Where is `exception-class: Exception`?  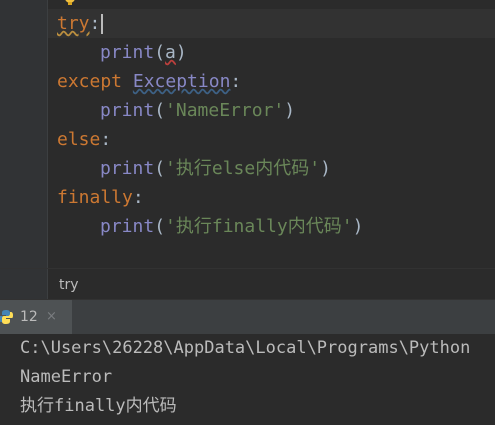 exception-class: Exception is located at coordinates (181, 81).